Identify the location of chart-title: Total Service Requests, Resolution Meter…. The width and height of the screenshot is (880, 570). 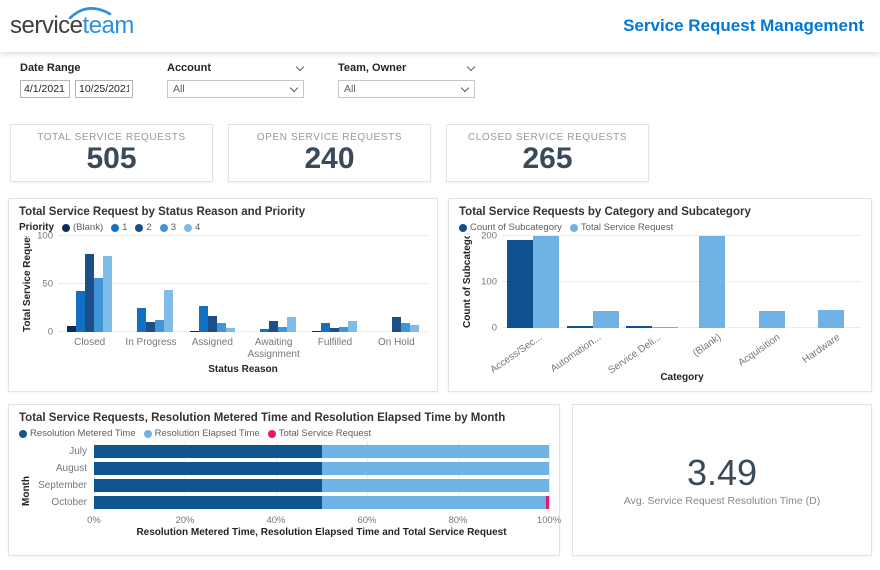
(262, 418).